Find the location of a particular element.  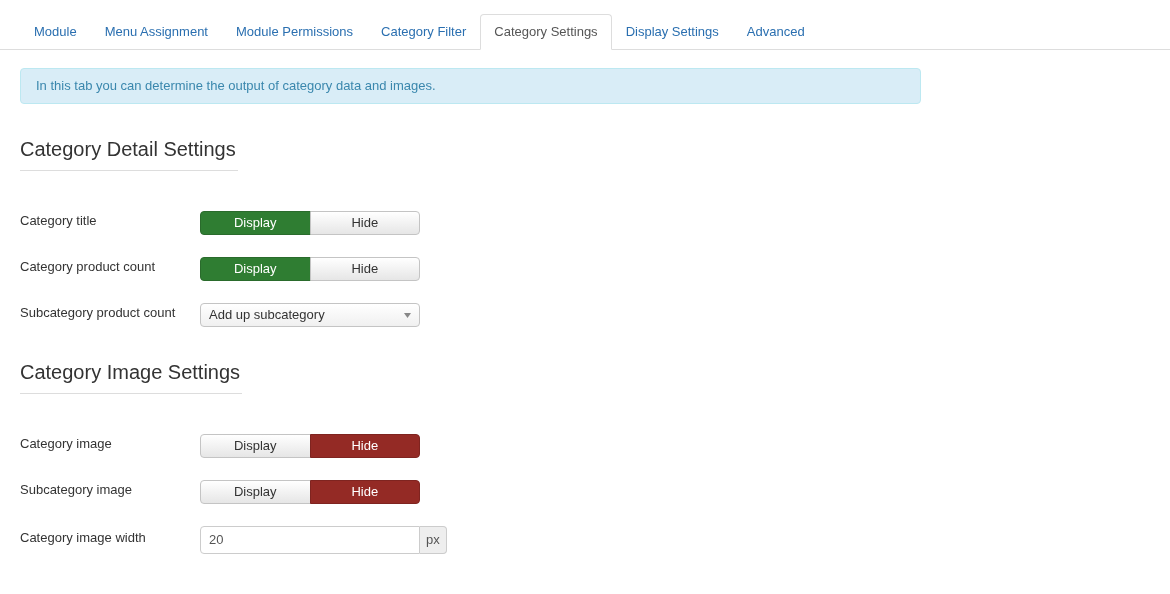

tab: Category Filter is located at coordinates (424, 32).